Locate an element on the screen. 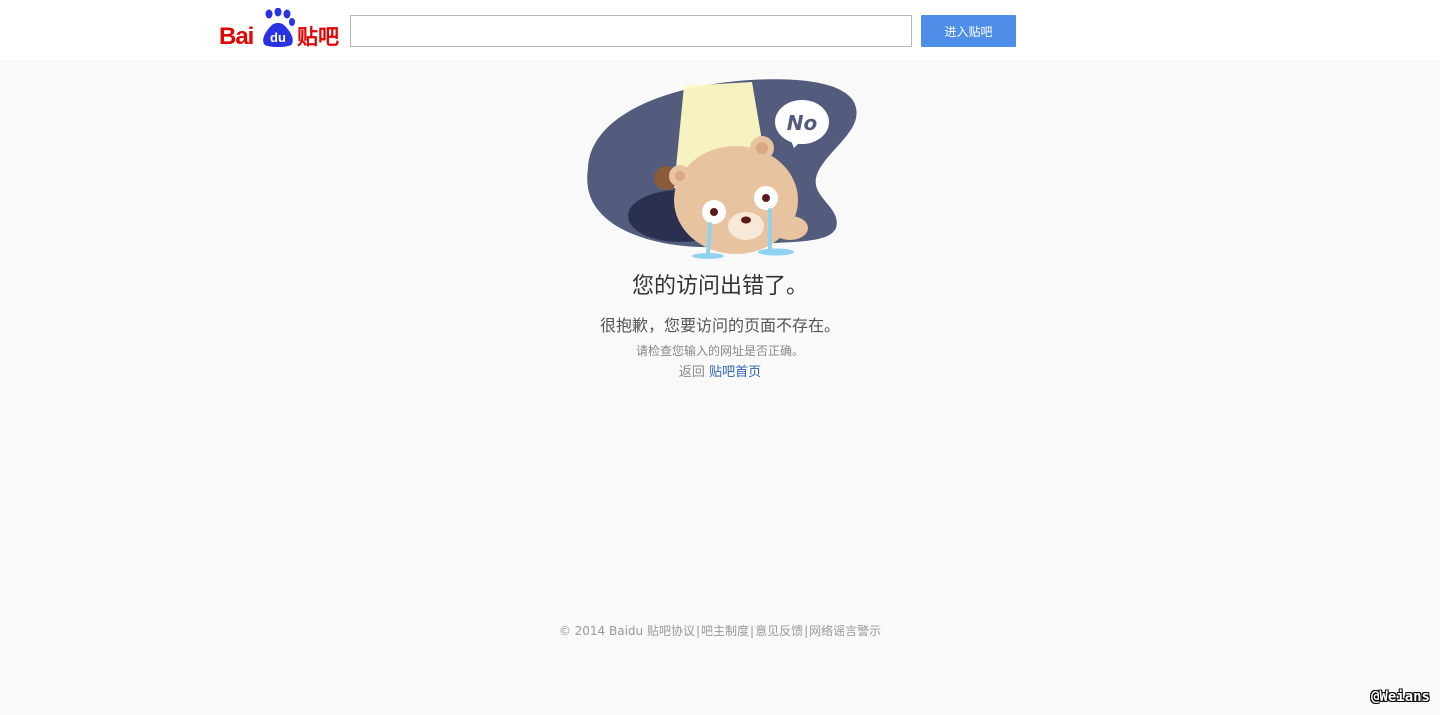 The height and width of the screenshot is (715, 1440). top-bar: Bai du 贴吧 进入贴吧 is located at coordinates (720, 30).